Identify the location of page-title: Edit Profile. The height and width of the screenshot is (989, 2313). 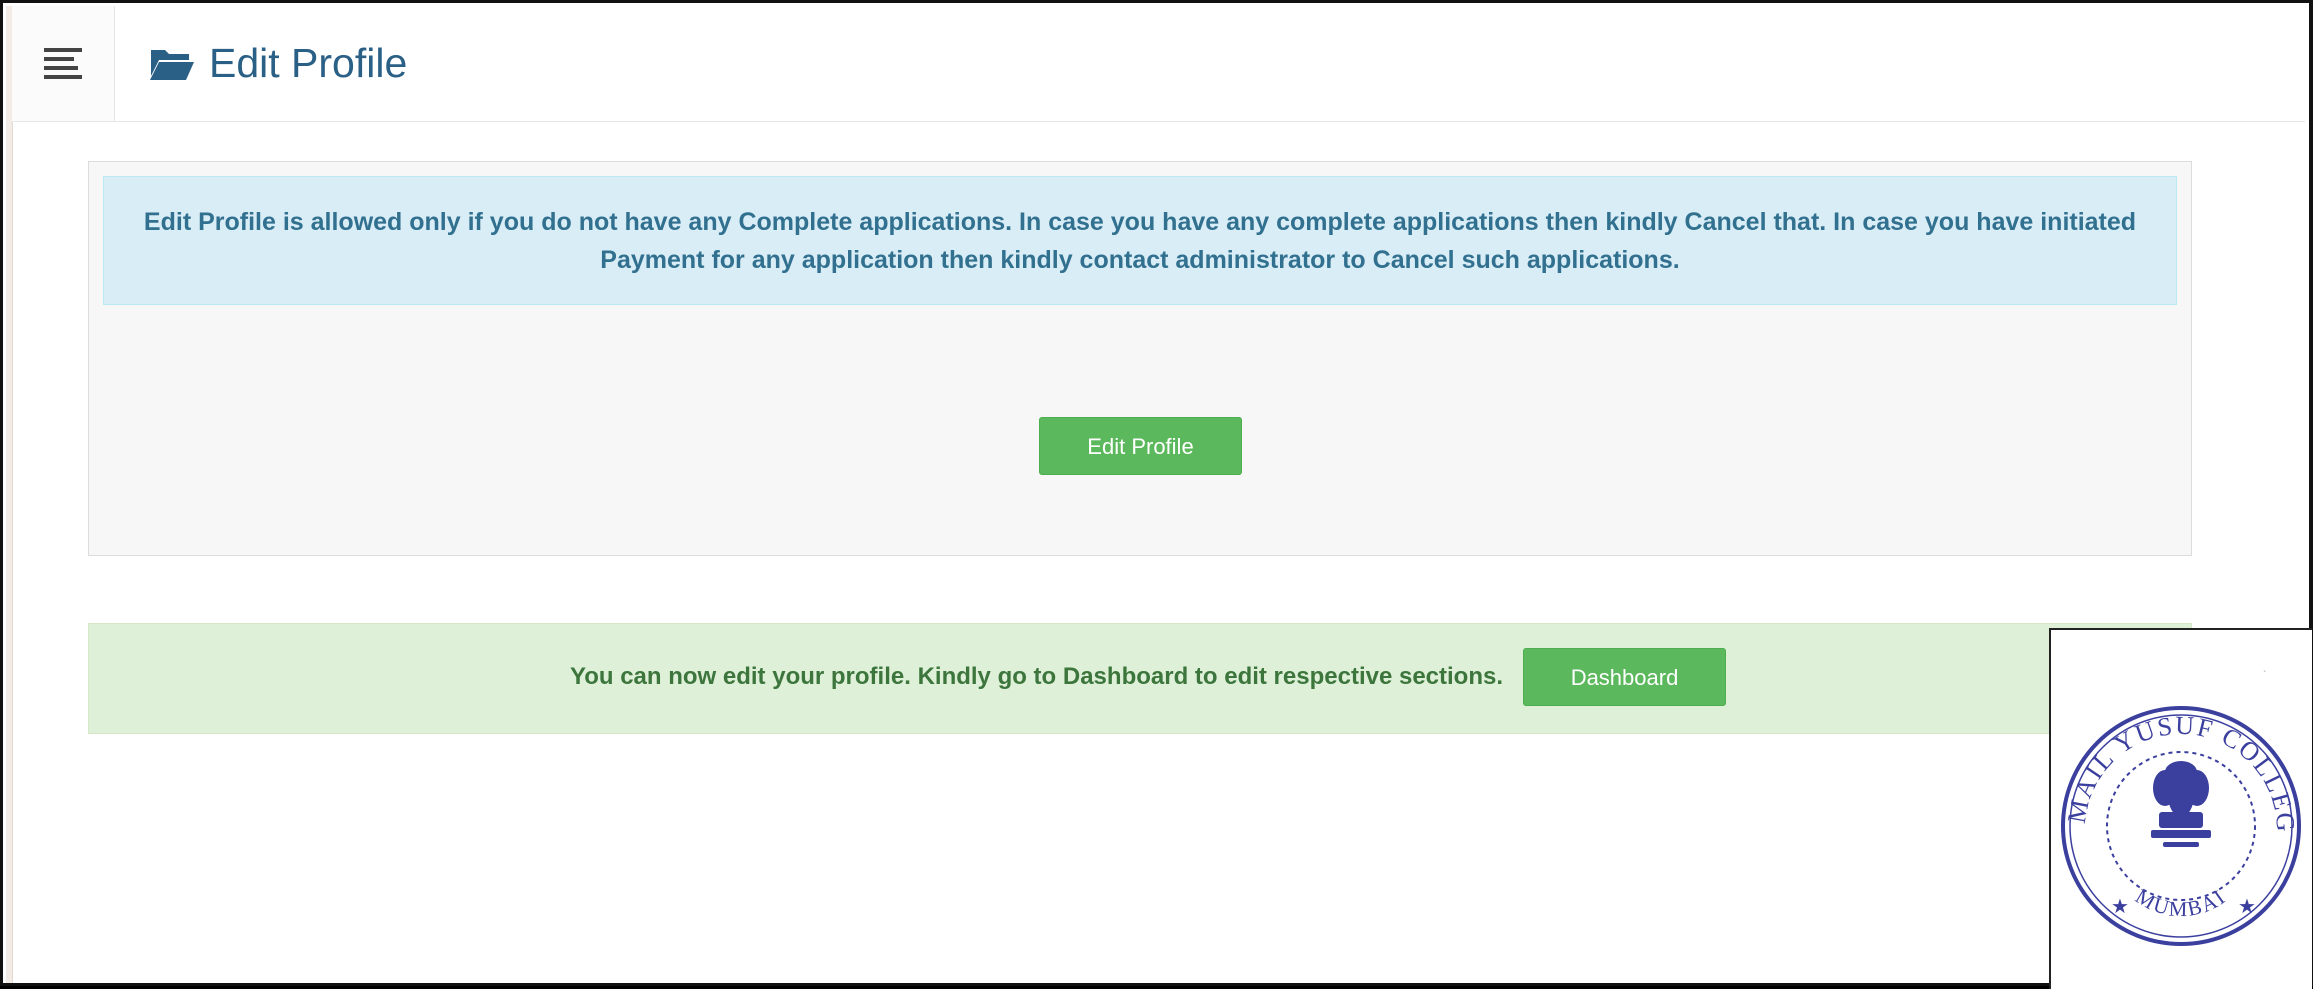
(278, 63).